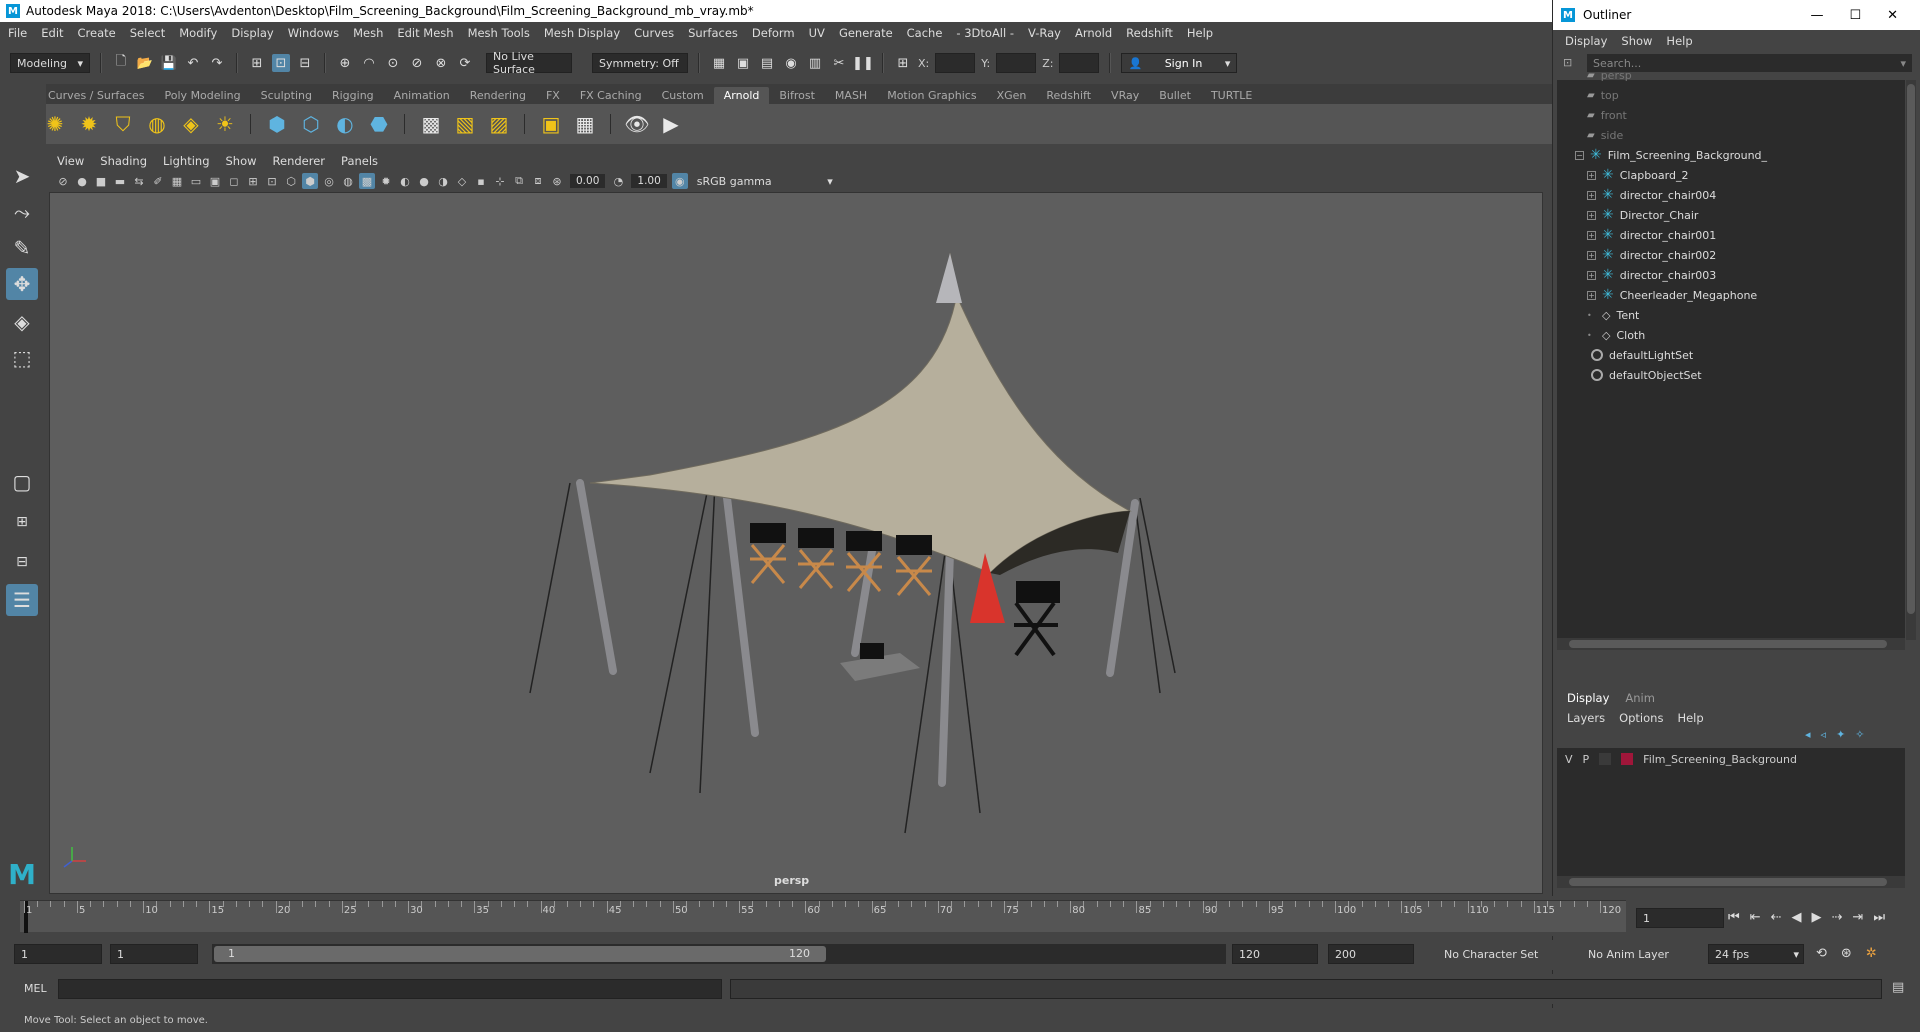 Image resolution: width=1920 pixels, height=1032 pixels. I want to click on flush-texture-icon: ▩, so click(431, 124).